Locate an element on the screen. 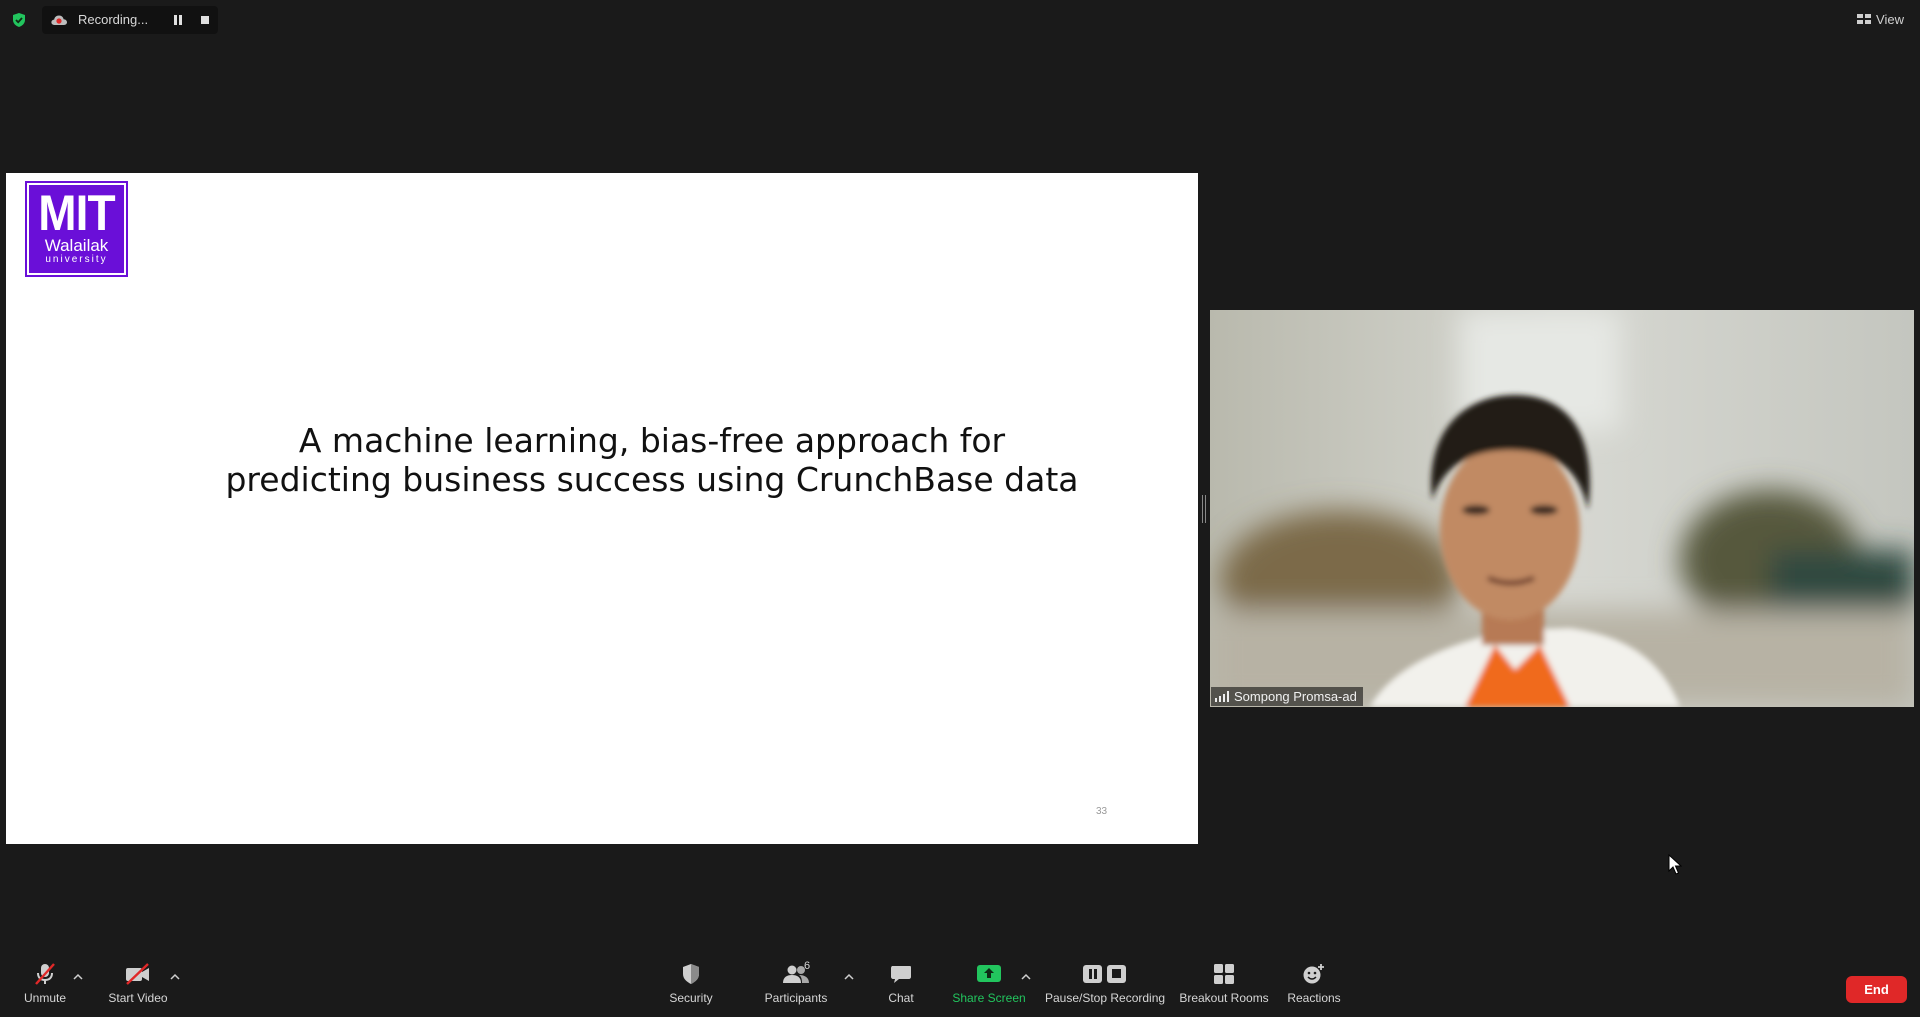  security-label: Security is located at coordinates (691, 998).